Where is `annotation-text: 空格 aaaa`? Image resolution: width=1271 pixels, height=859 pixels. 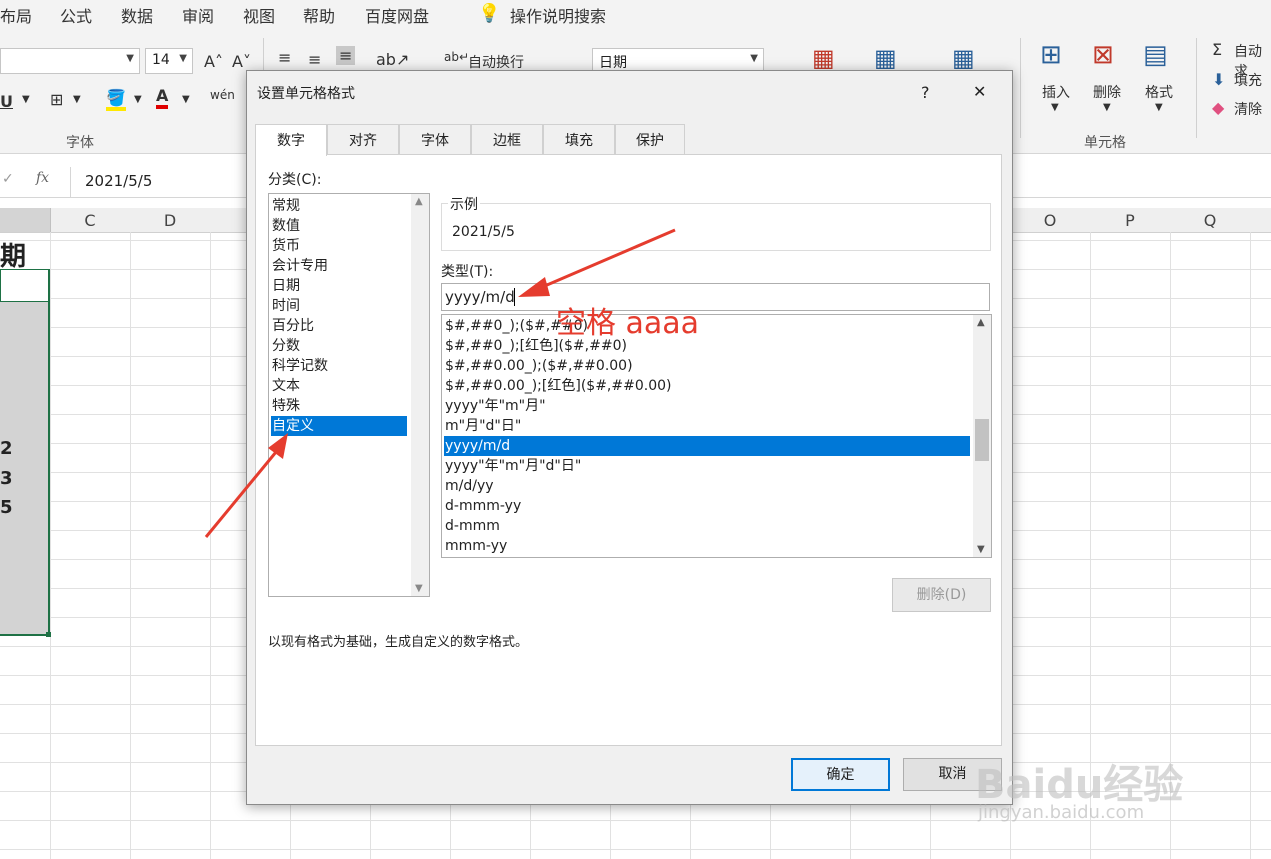
annotation-text: 空格 aaaa is located at coordinates (628, 323).